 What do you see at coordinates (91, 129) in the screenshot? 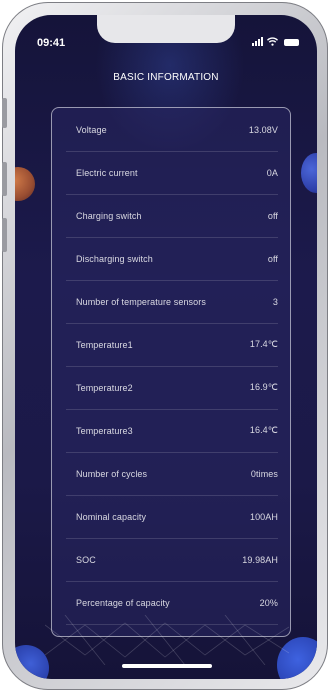
I see `row-label: Voltage` at bounding box center [91, 129].